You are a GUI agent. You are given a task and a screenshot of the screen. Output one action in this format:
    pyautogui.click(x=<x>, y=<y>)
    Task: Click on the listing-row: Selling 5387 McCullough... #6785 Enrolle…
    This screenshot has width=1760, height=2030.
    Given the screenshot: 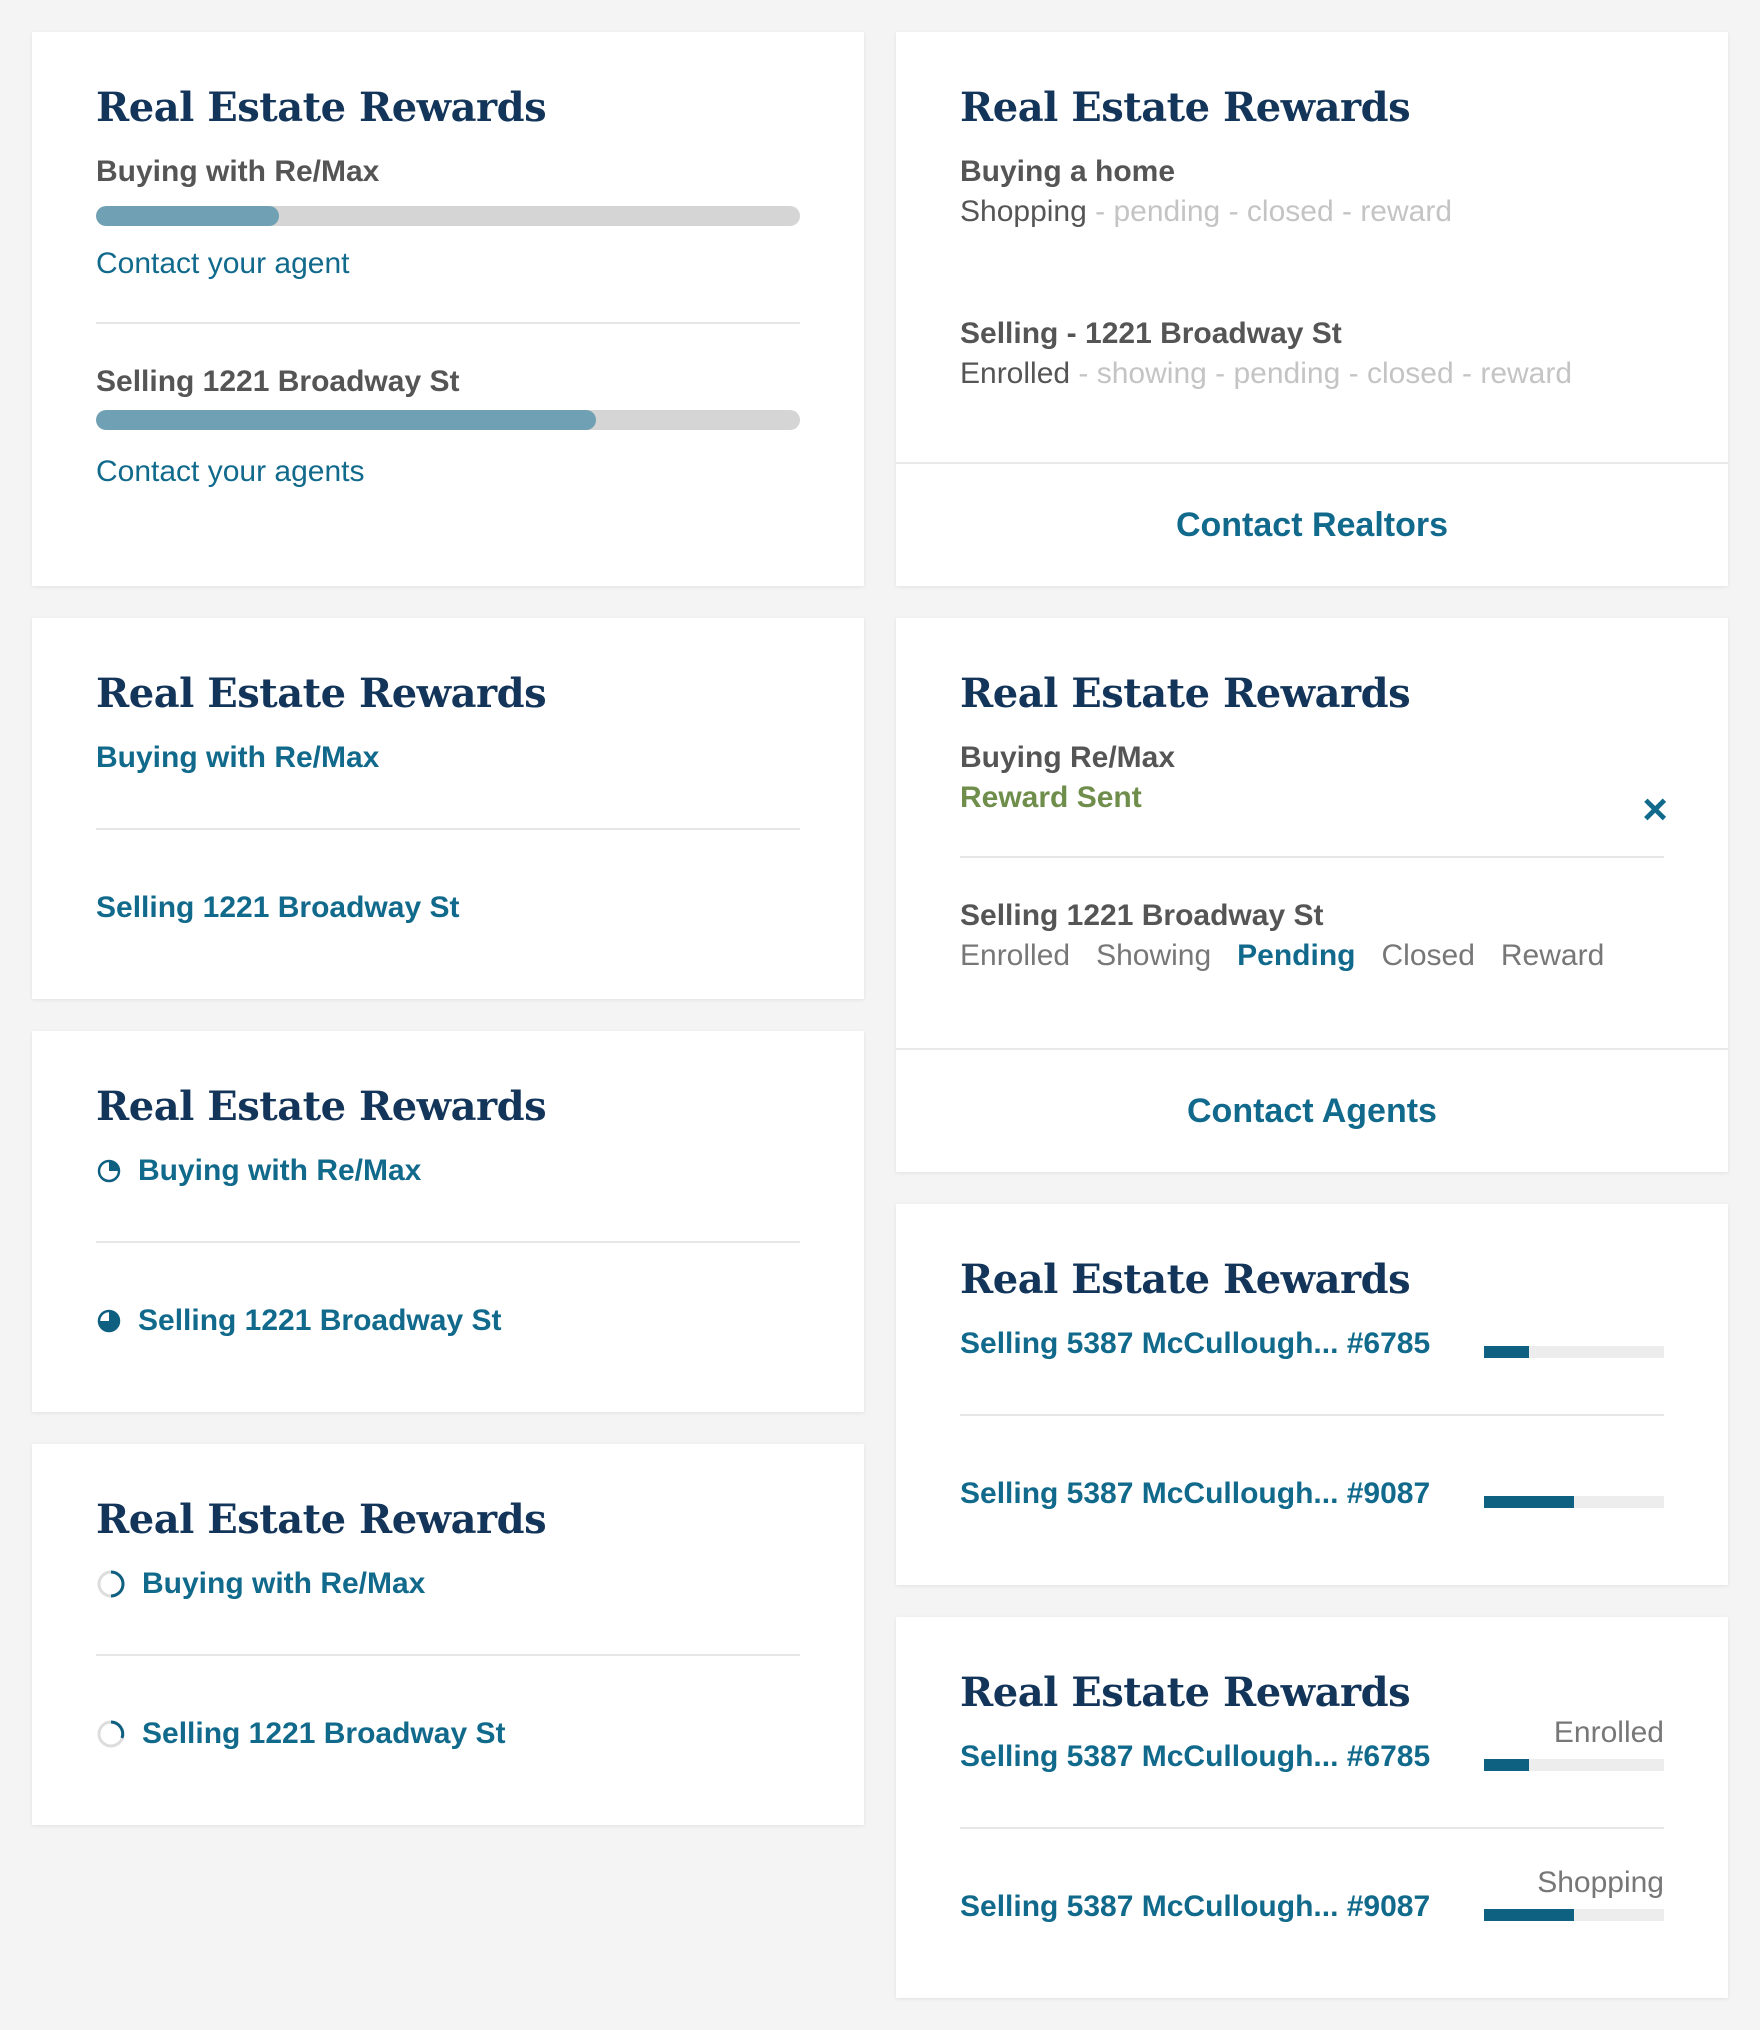 What is the action you would take?
    pyautogui.click(x=1312, y=1746)
    